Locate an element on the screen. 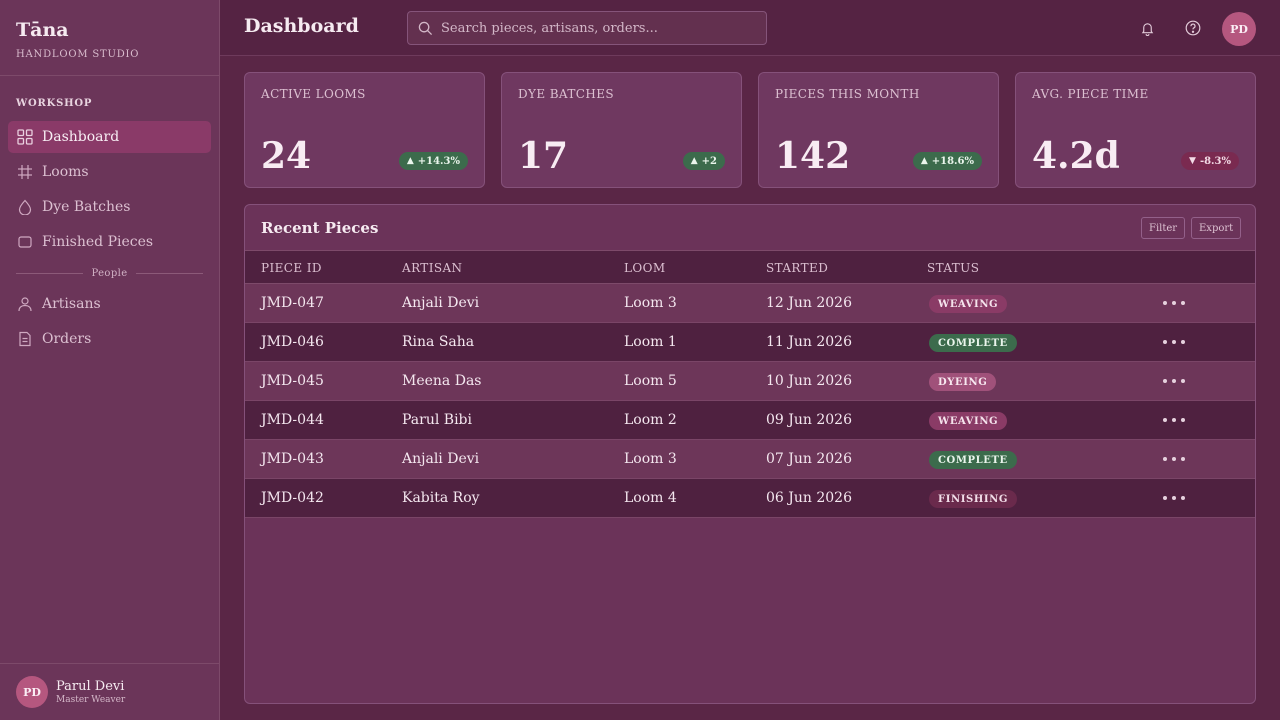  cell-artisan: Meena Das is located at coordinates (442, 381).